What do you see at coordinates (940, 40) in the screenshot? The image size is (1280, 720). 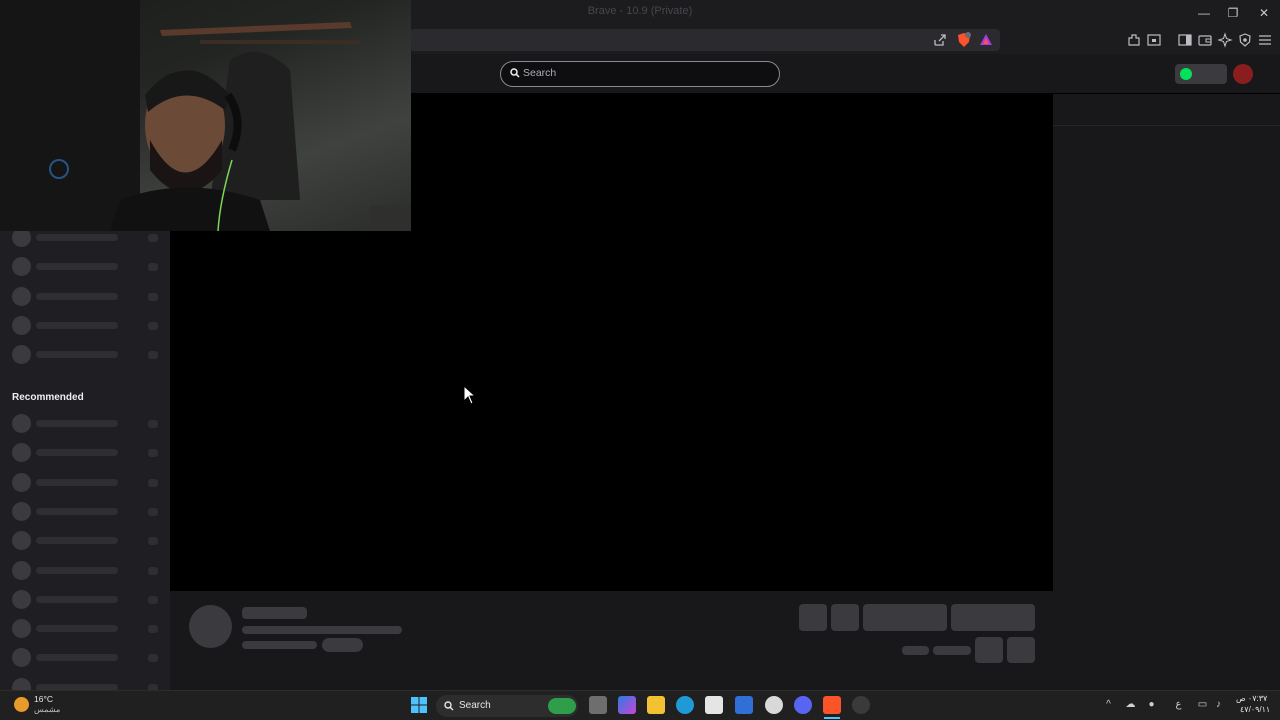 I see `share-icon` at bounding box center [940, 40].